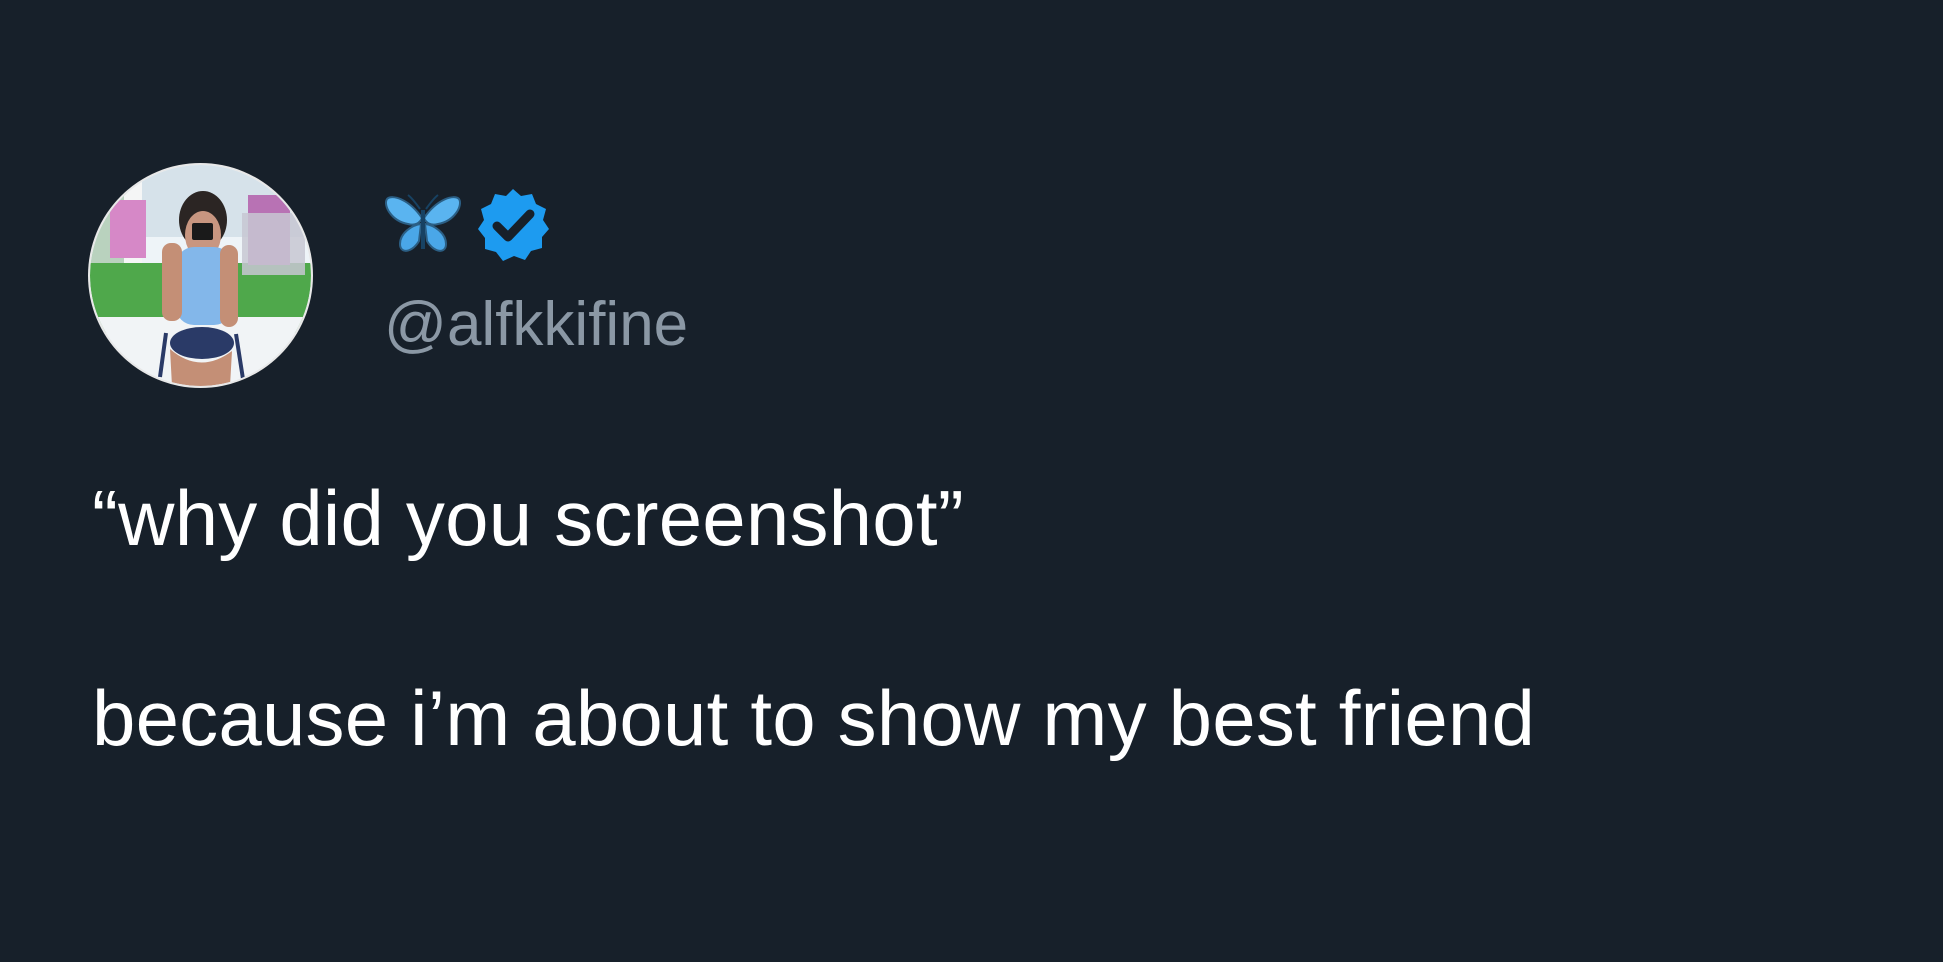  What do you see at coordinates (814, 718) in the screenshot?
I see `tweet-line-reply: because i’m about to show my best friend` at bounding box center [814, 718].